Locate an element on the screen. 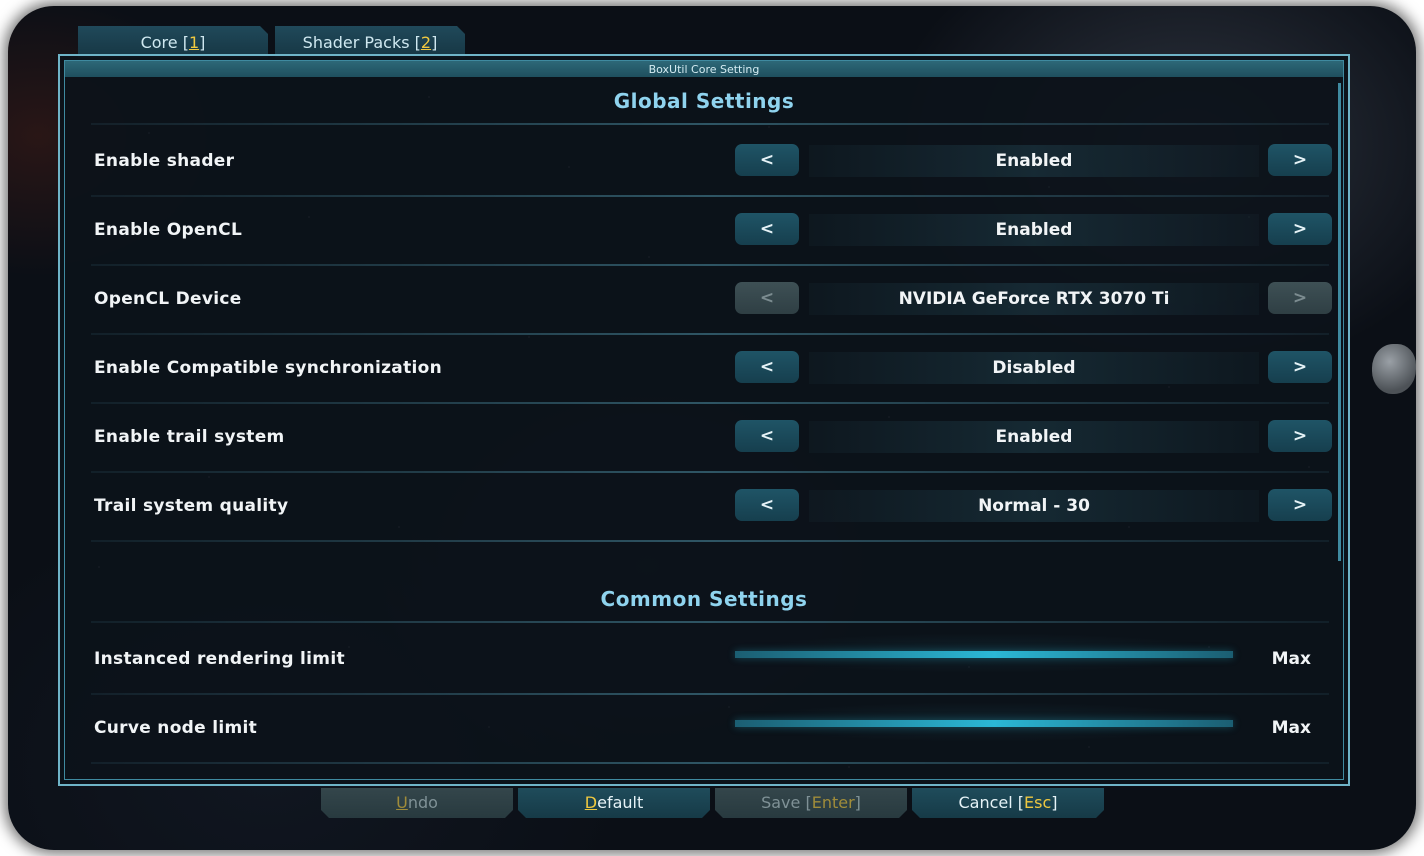 Image resolution: width=1424 pixels, height=856 pixels. save-button: Save [Enter] is located at coordinates (811, 803).